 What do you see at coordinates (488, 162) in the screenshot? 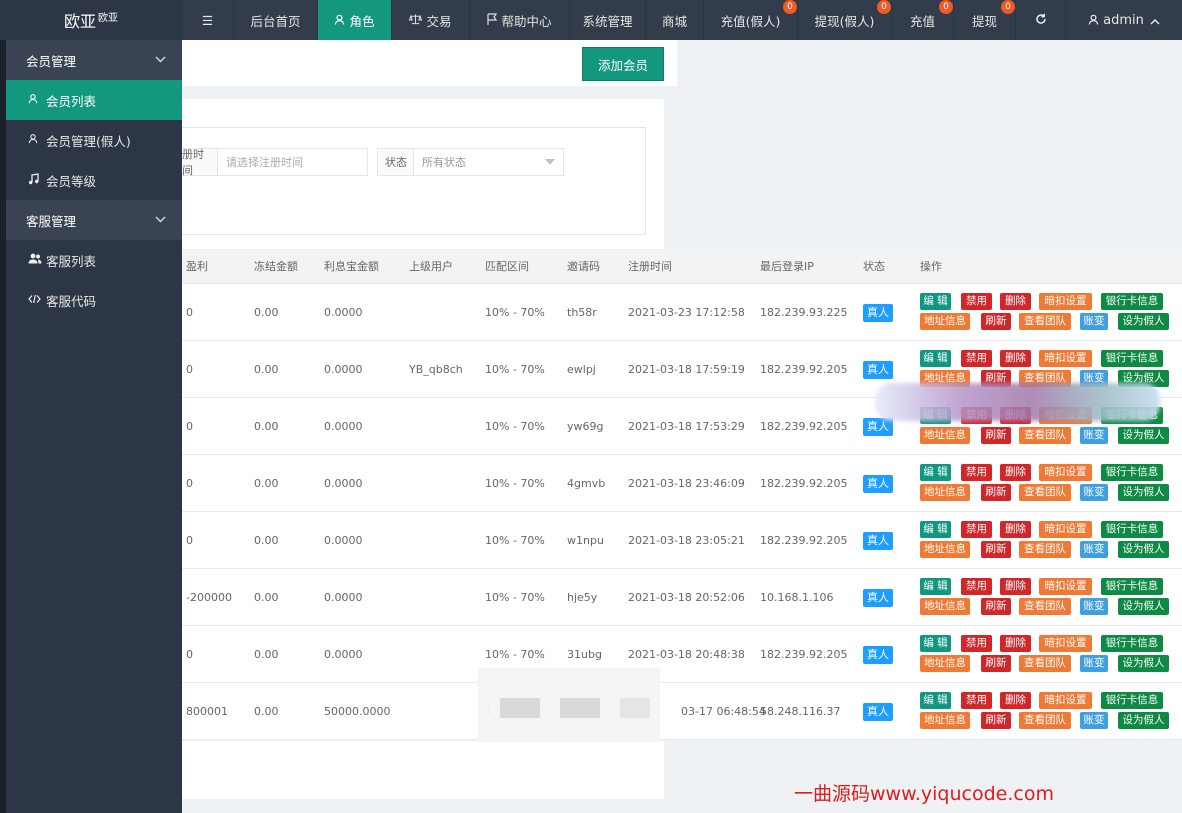
I see `status-select: 所有状态` at bounding box center [488, 162].